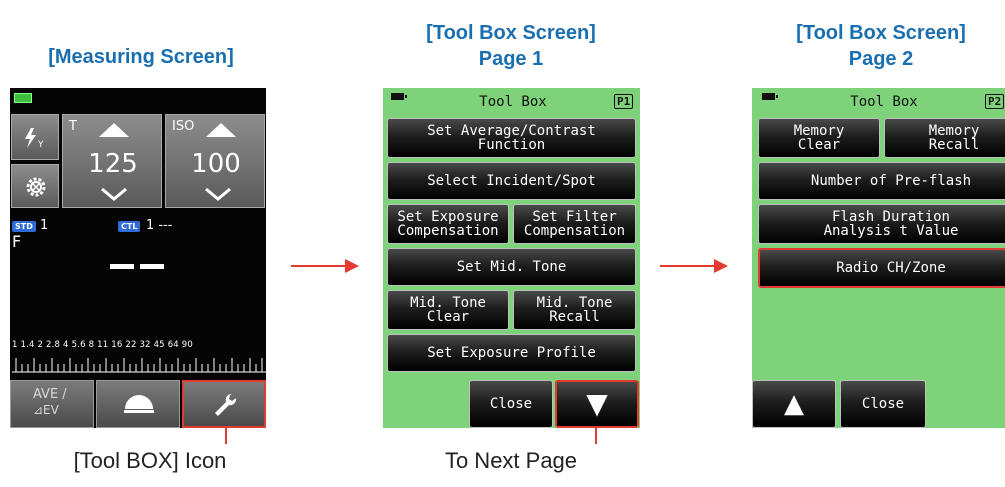 The image size is (1005, 487). What do you see at coordinates (574, 310) in the screenshot?
I see `mid-tone-recall-button: Mid. Tone Recall` at bounding box center [574, 310].